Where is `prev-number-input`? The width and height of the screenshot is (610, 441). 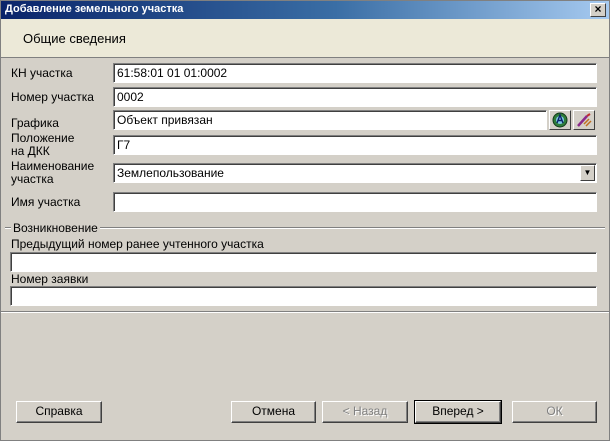
prev-number-input is located at coordinates (303, 262).